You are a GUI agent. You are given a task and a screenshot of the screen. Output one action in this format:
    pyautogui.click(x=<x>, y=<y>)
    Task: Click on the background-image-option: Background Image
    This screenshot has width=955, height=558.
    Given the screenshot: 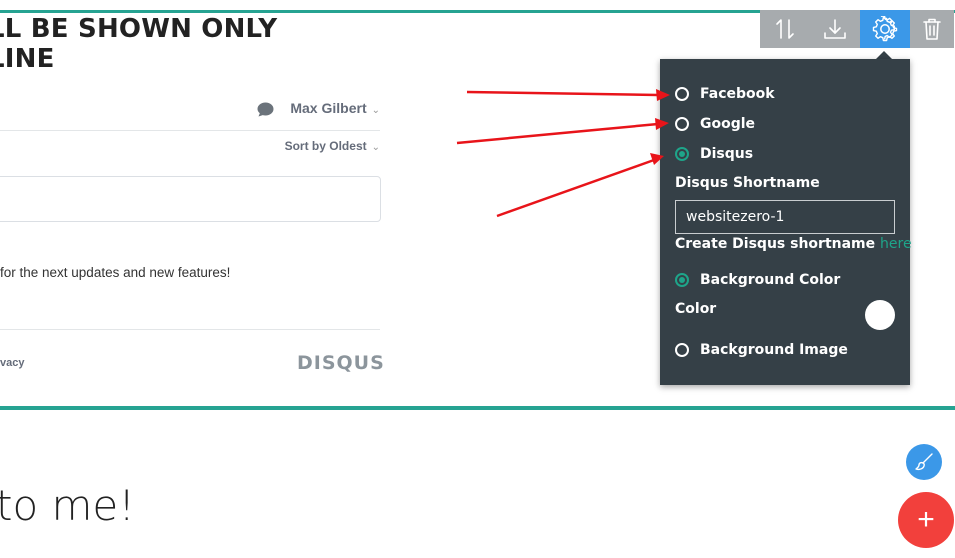 What is the action you would take?
    pyautogui.click(x=761, y=350)
    